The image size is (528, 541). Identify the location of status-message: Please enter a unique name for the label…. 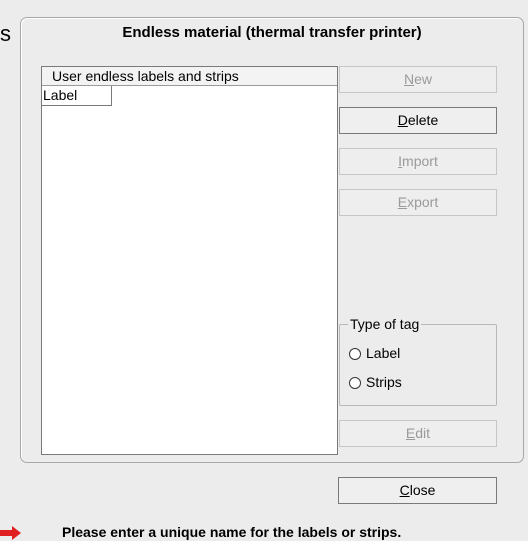
(232, 532).